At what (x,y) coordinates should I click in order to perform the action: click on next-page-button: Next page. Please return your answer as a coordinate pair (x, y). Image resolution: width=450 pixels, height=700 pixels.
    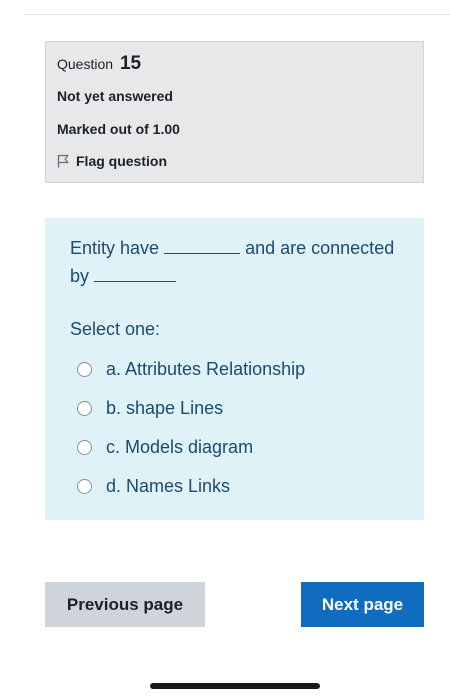
    Looking at the image, I should click on (362, 604).